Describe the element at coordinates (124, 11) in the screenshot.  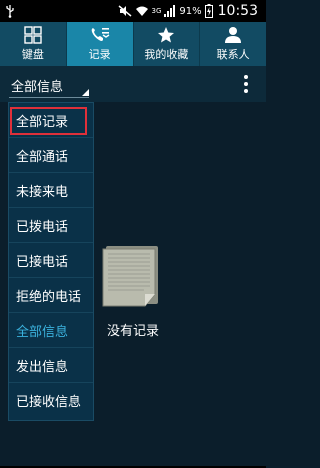
I see `mute-icon` at that location.